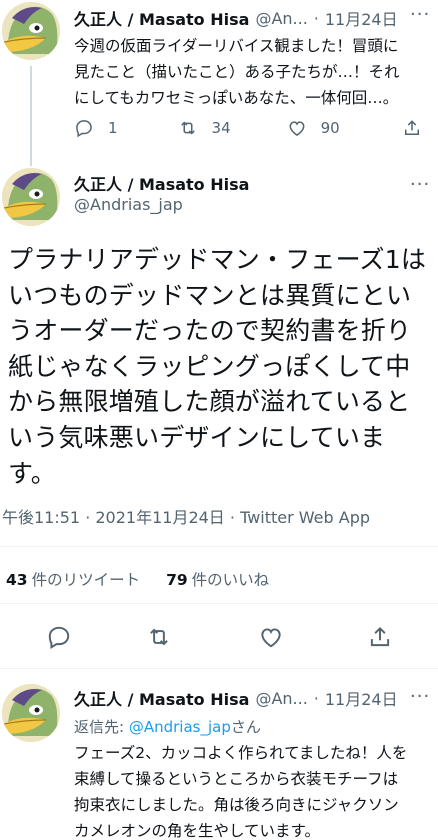 The width and height of the screenshot is (438, 840). I want to click on engagement-stats: 43 件のリツイート 79 件のいいね, so click(137, 579).